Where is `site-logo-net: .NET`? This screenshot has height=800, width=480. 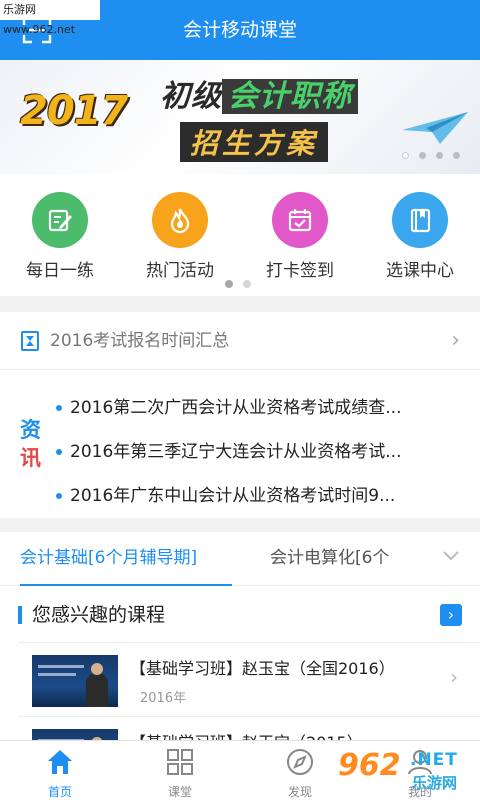 site-logo-net: .NET is located at coordinates (434, 760).